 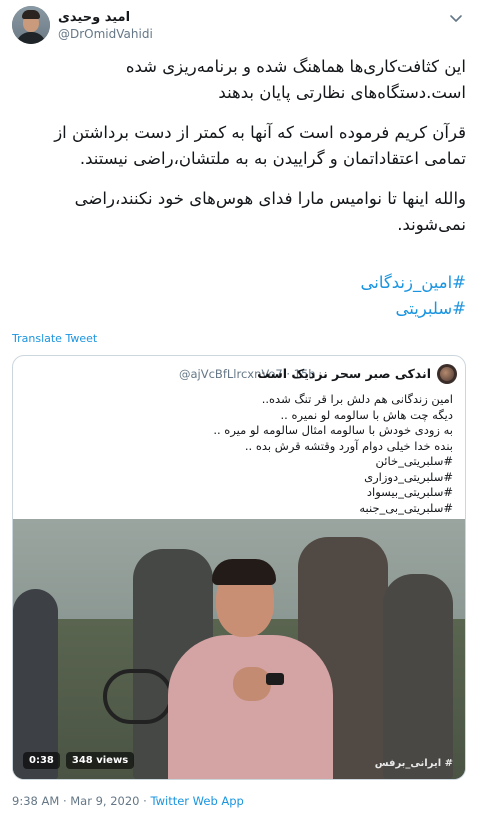 I want to click on motorbike-image, so click(x=138, y=696).